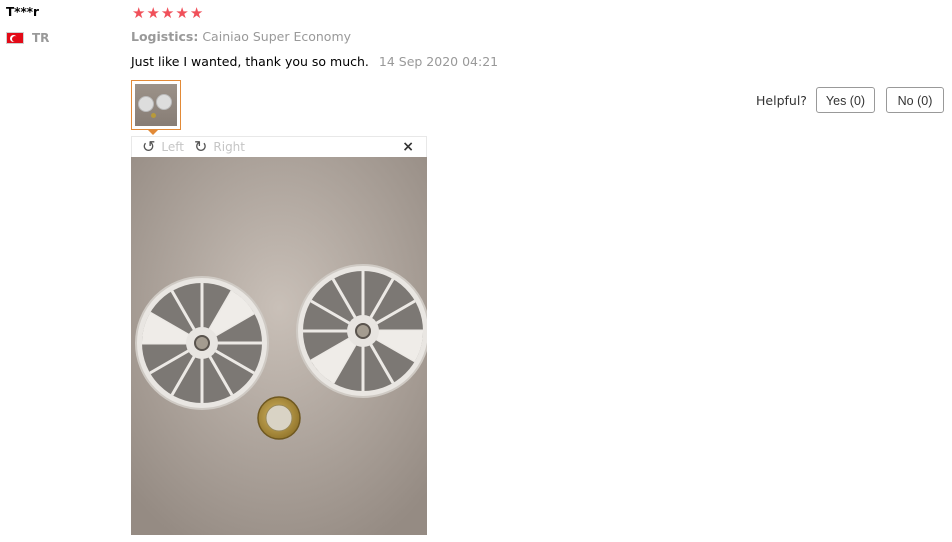  Describe the element at coordinates (438, 61) in the screenshot. I see `review-date: 14 Sep 2020 04:21` at that location.